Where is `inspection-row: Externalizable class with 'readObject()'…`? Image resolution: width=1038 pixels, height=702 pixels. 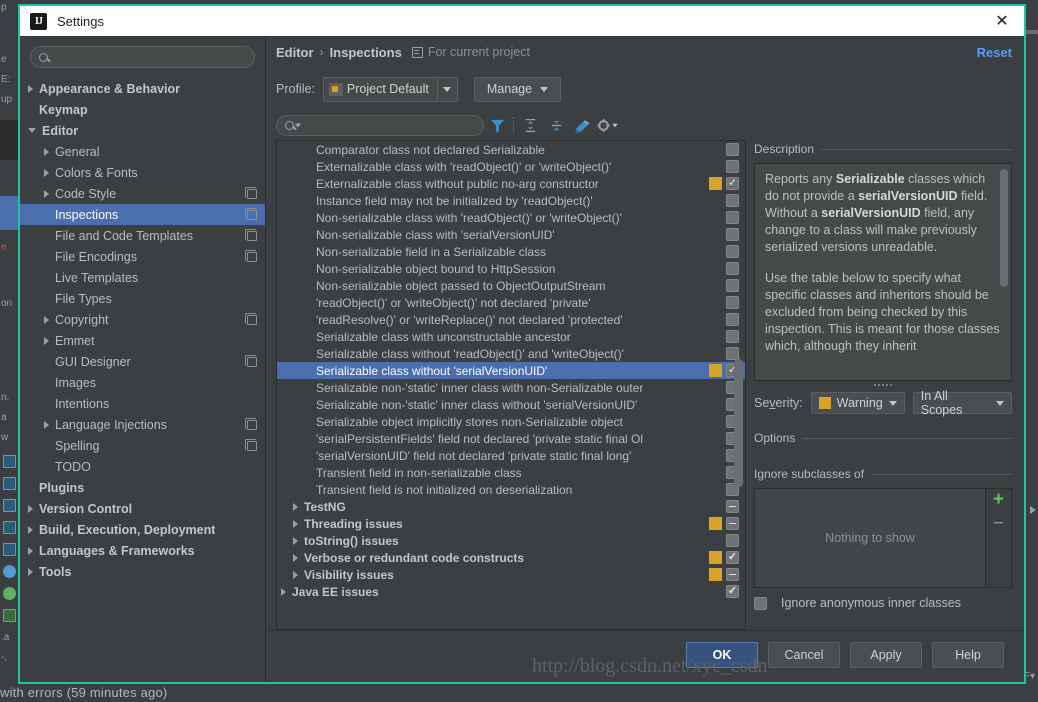
inspection-row: Externalizable class with 'readObject()'… is located at coordinates (511, 166).